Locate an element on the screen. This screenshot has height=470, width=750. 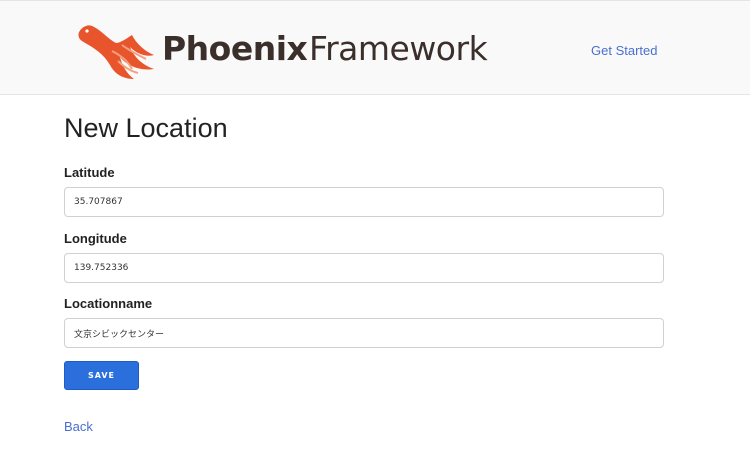
latitude-input is located at coordinates (364, 202).